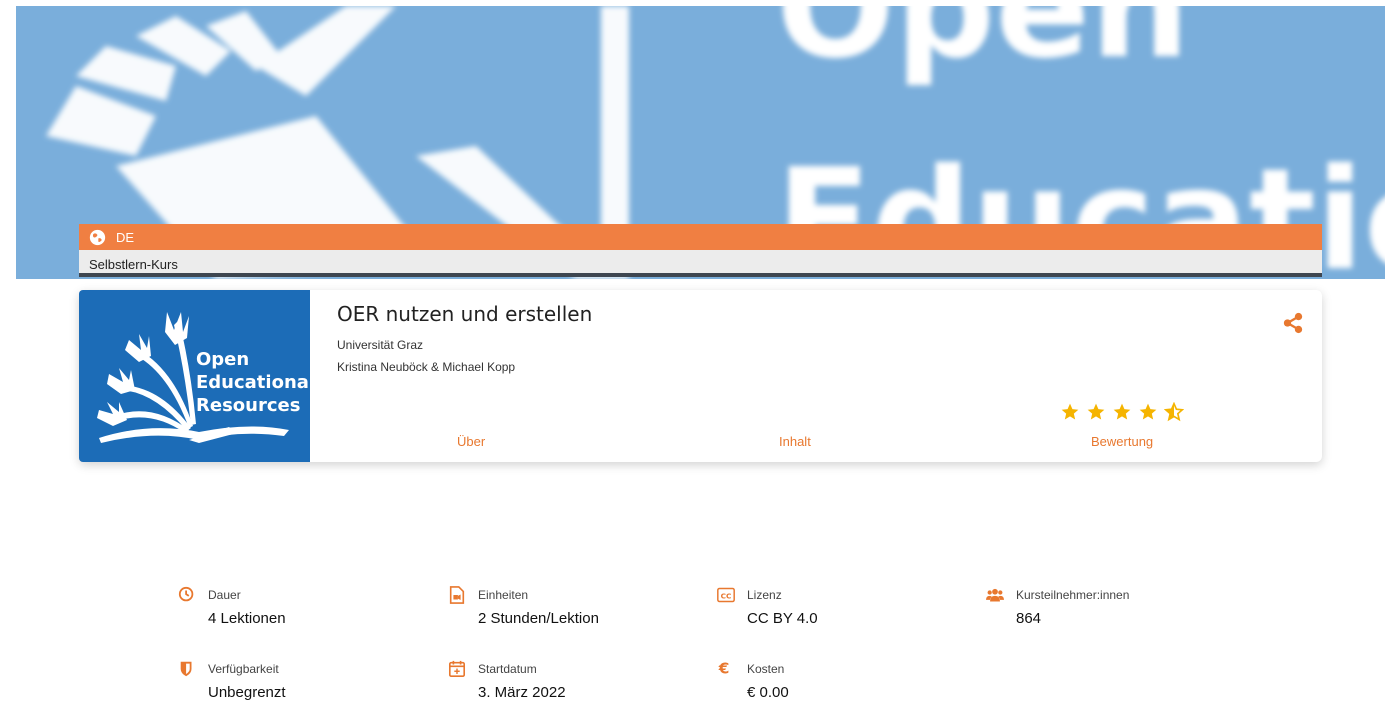 The height and width of the screenshot is (703, 1385). Describe the element at coordinates (700, 237) in the screenshot. I see `language-bar: DE` at that location.